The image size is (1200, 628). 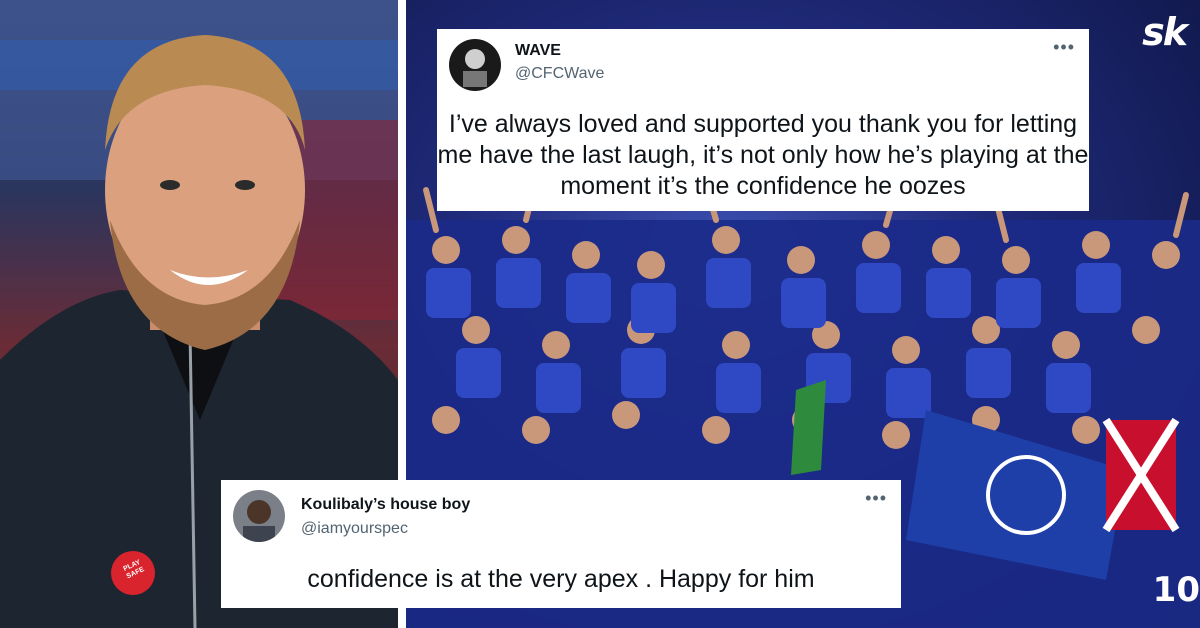 I want to click on tweet-author-handle: @iamyourspec, so click(x=354, y=529).